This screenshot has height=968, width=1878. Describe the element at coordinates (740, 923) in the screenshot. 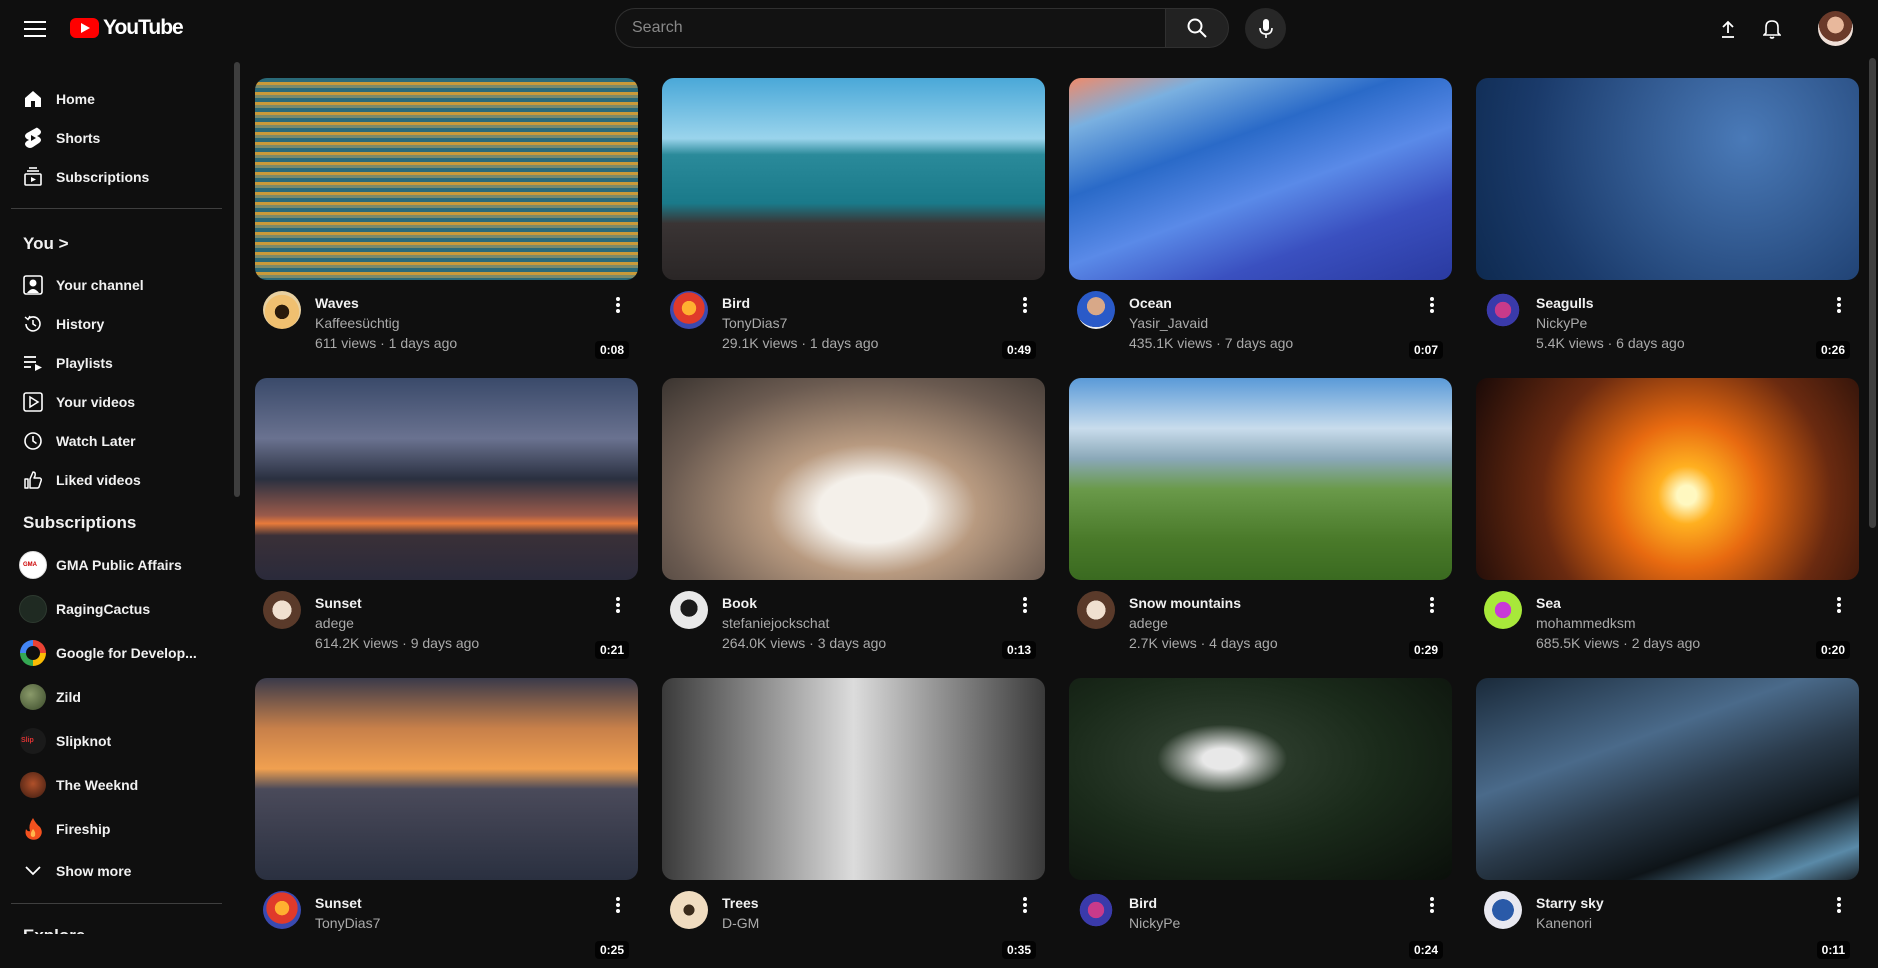

I see `channel-name: D-GM` at that location.